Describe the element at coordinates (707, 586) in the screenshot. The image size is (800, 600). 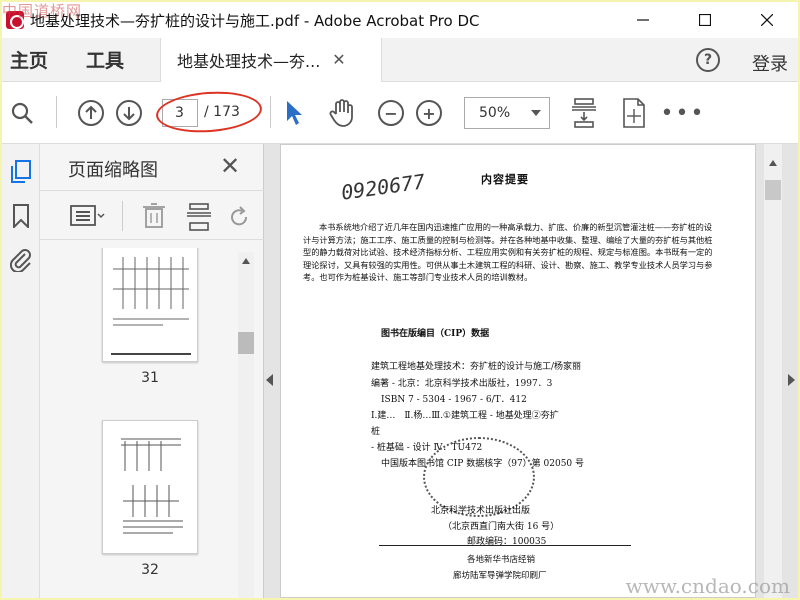
I see `site-watermark-bottom: www.cndao.com` at that location.